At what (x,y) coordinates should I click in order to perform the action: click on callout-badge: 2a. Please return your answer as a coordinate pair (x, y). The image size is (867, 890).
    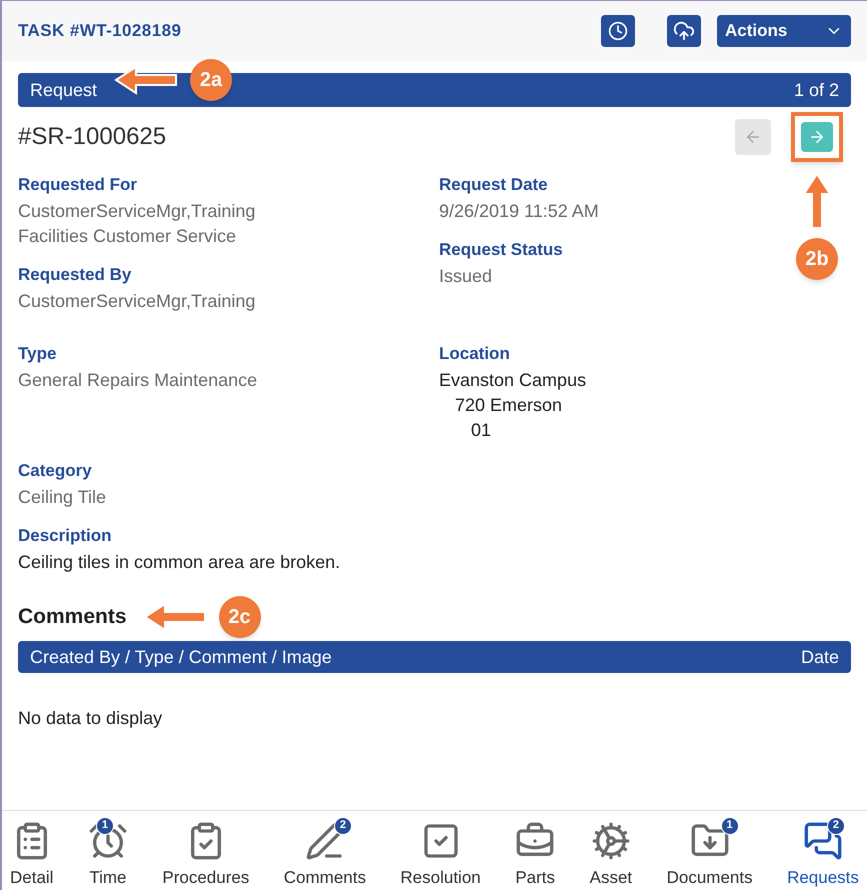
    Looking at the image, I should click on (211, 79).